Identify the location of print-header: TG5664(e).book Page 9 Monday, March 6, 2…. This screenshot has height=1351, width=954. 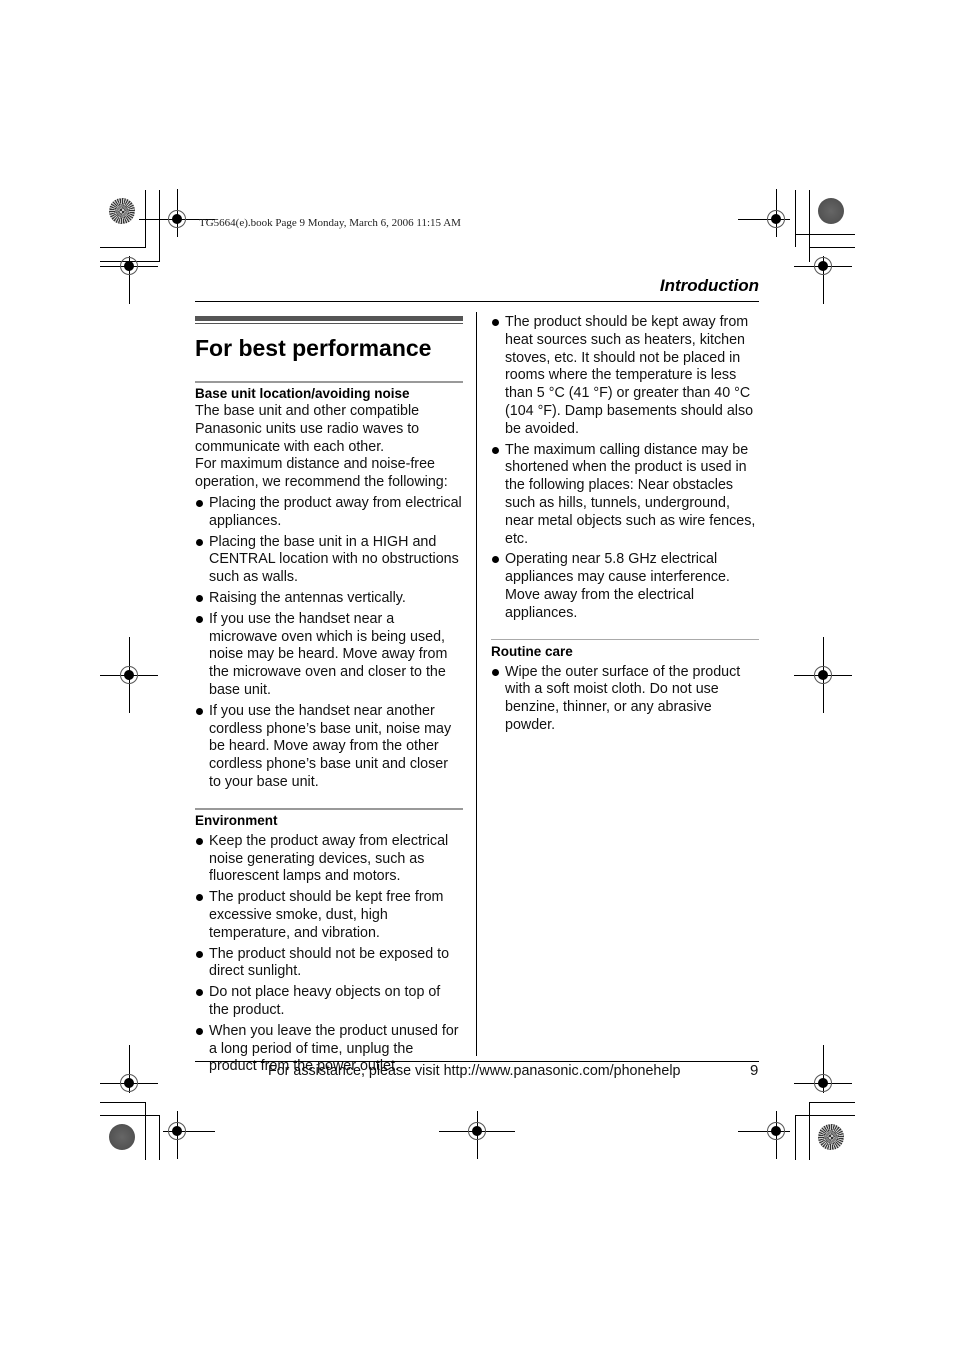
(330, 223).